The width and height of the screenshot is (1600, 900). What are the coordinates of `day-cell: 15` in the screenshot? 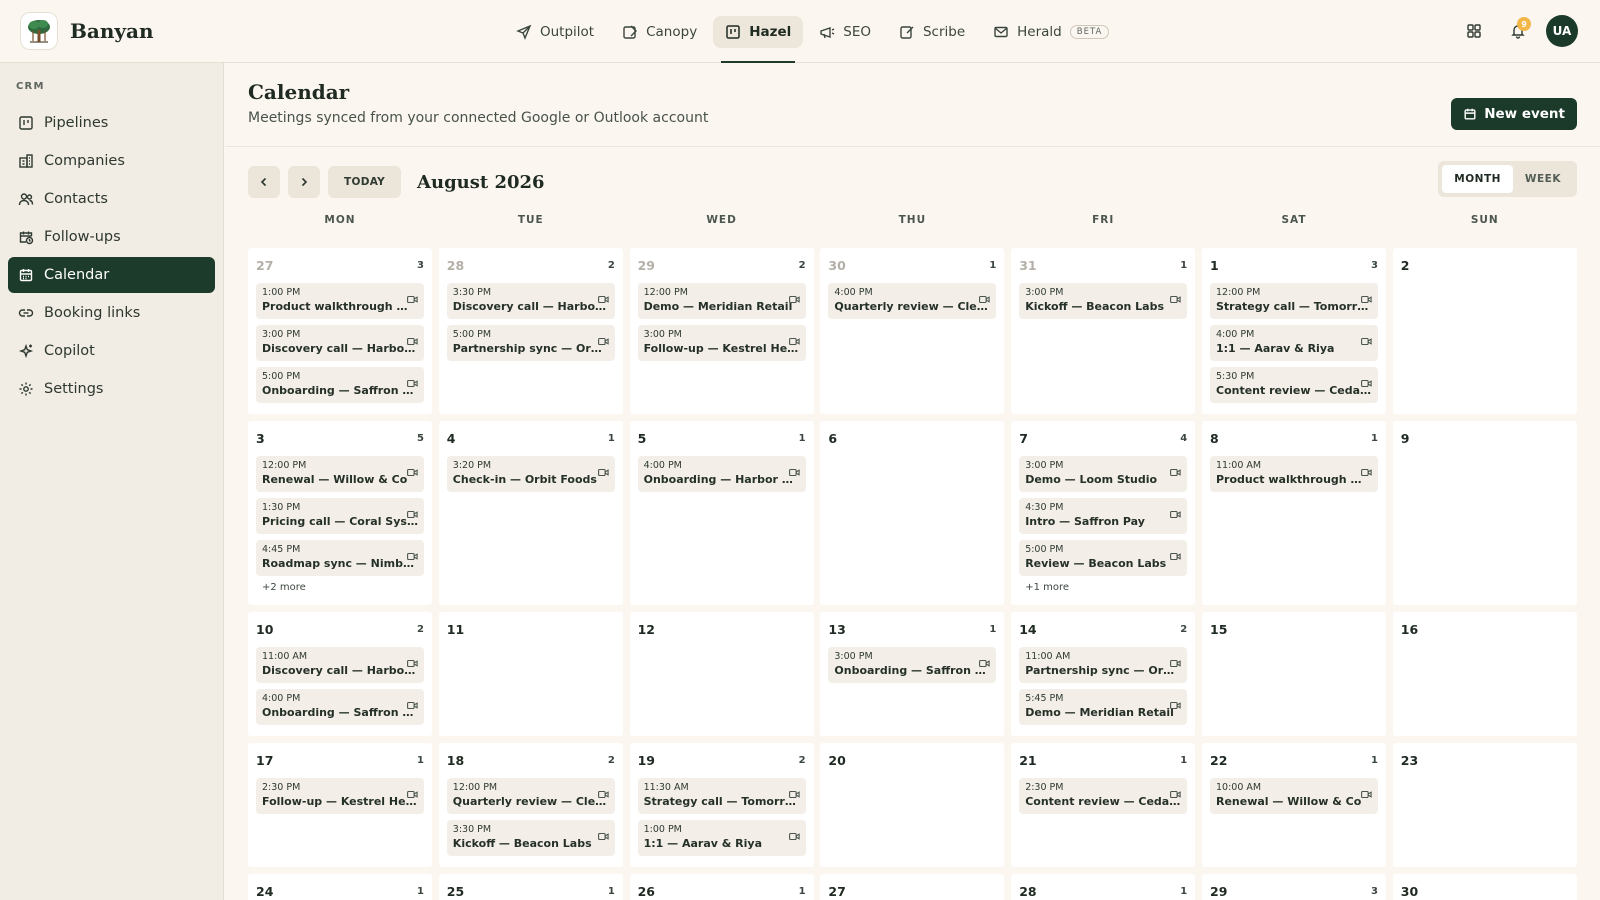 It's located at (1294, 674).